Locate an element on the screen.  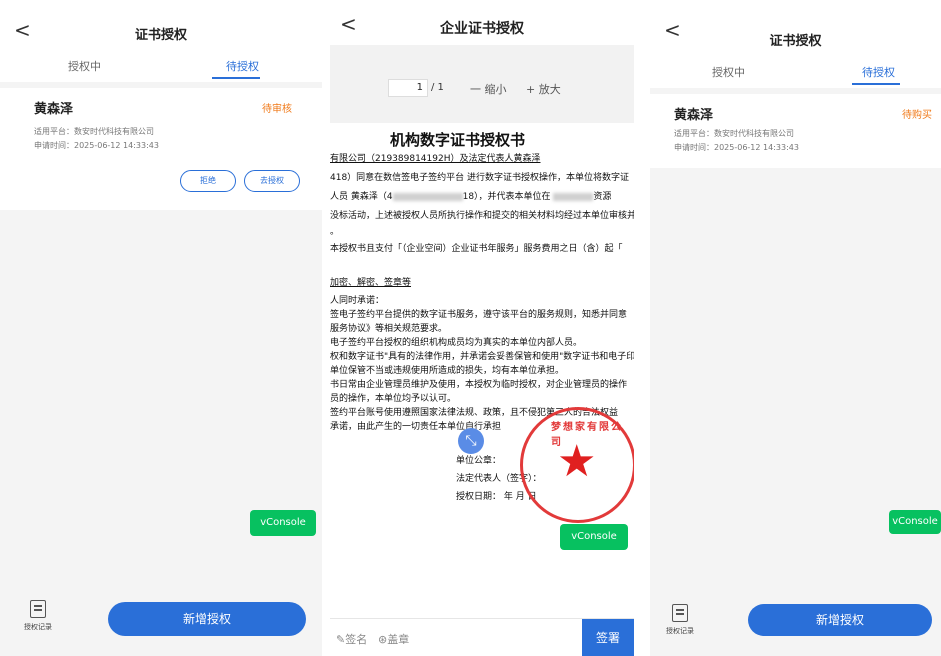
authorize-button: 去授权 is located at coordinates (272, 181).